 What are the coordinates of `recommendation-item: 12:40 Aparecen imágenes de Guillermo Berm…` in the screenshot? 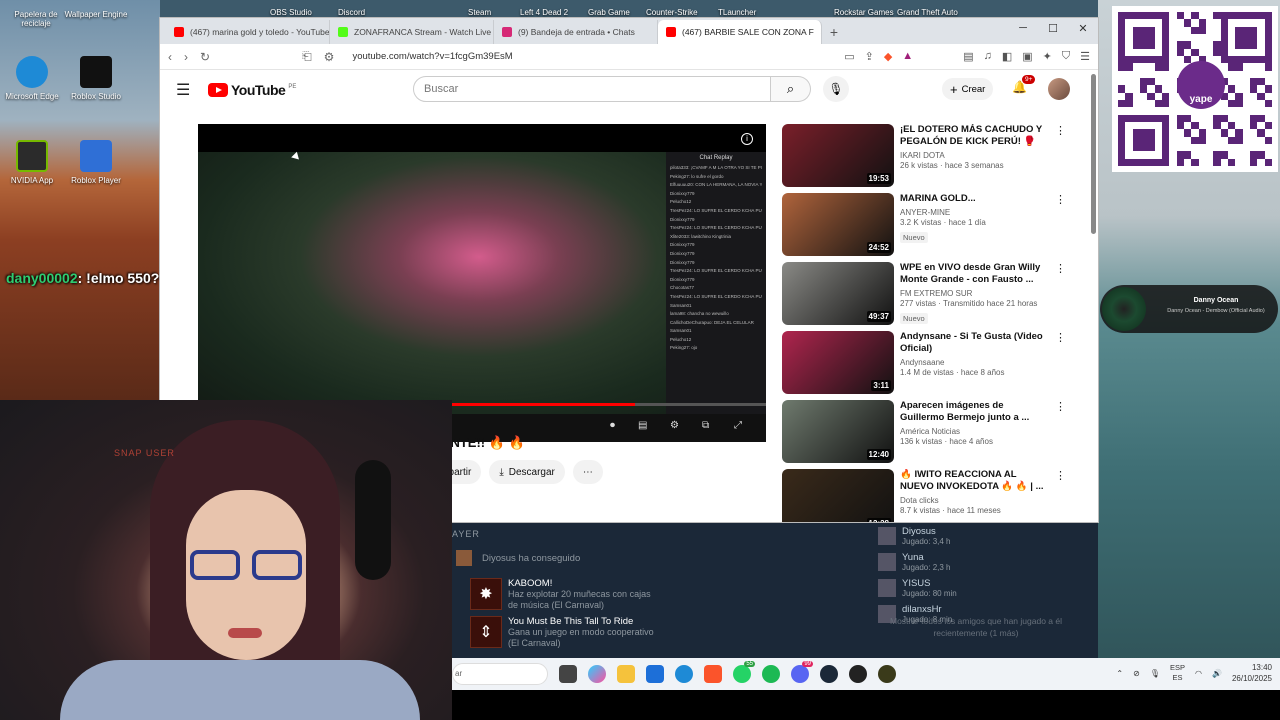 It's located at (932, 434).